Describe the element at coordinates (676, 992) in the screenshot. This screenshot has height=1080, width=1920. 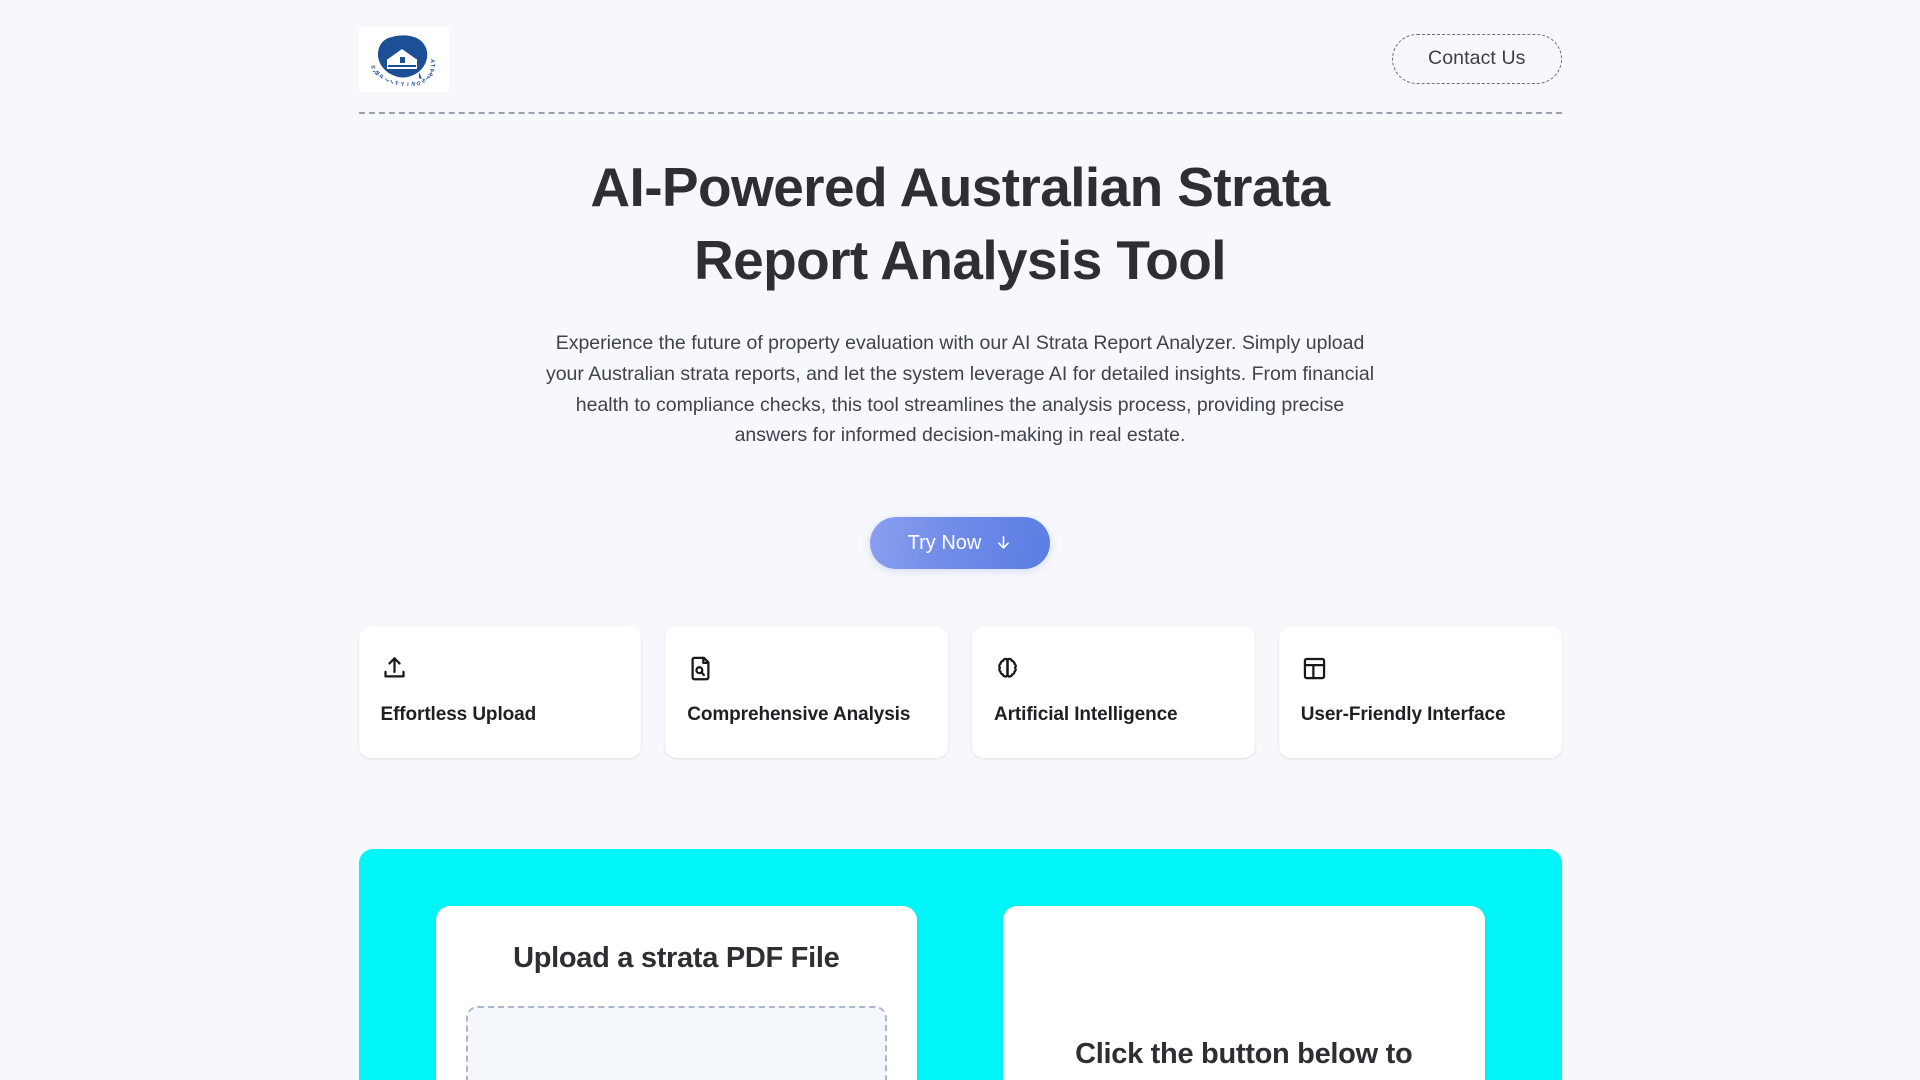
I see `upload-card: Upload a strata PDF File` at that location.